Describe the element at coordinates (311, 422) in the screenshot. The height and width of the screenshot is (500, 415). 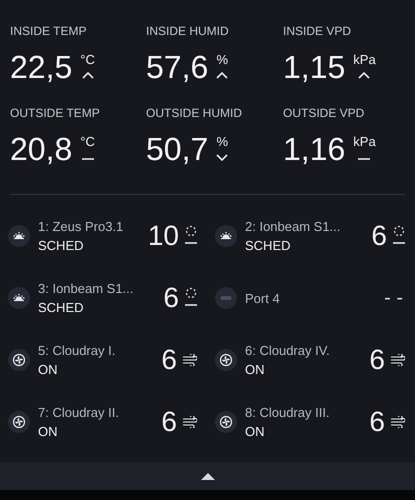
I see `port-item: 8: Cloudray III. ON 6` at that location.